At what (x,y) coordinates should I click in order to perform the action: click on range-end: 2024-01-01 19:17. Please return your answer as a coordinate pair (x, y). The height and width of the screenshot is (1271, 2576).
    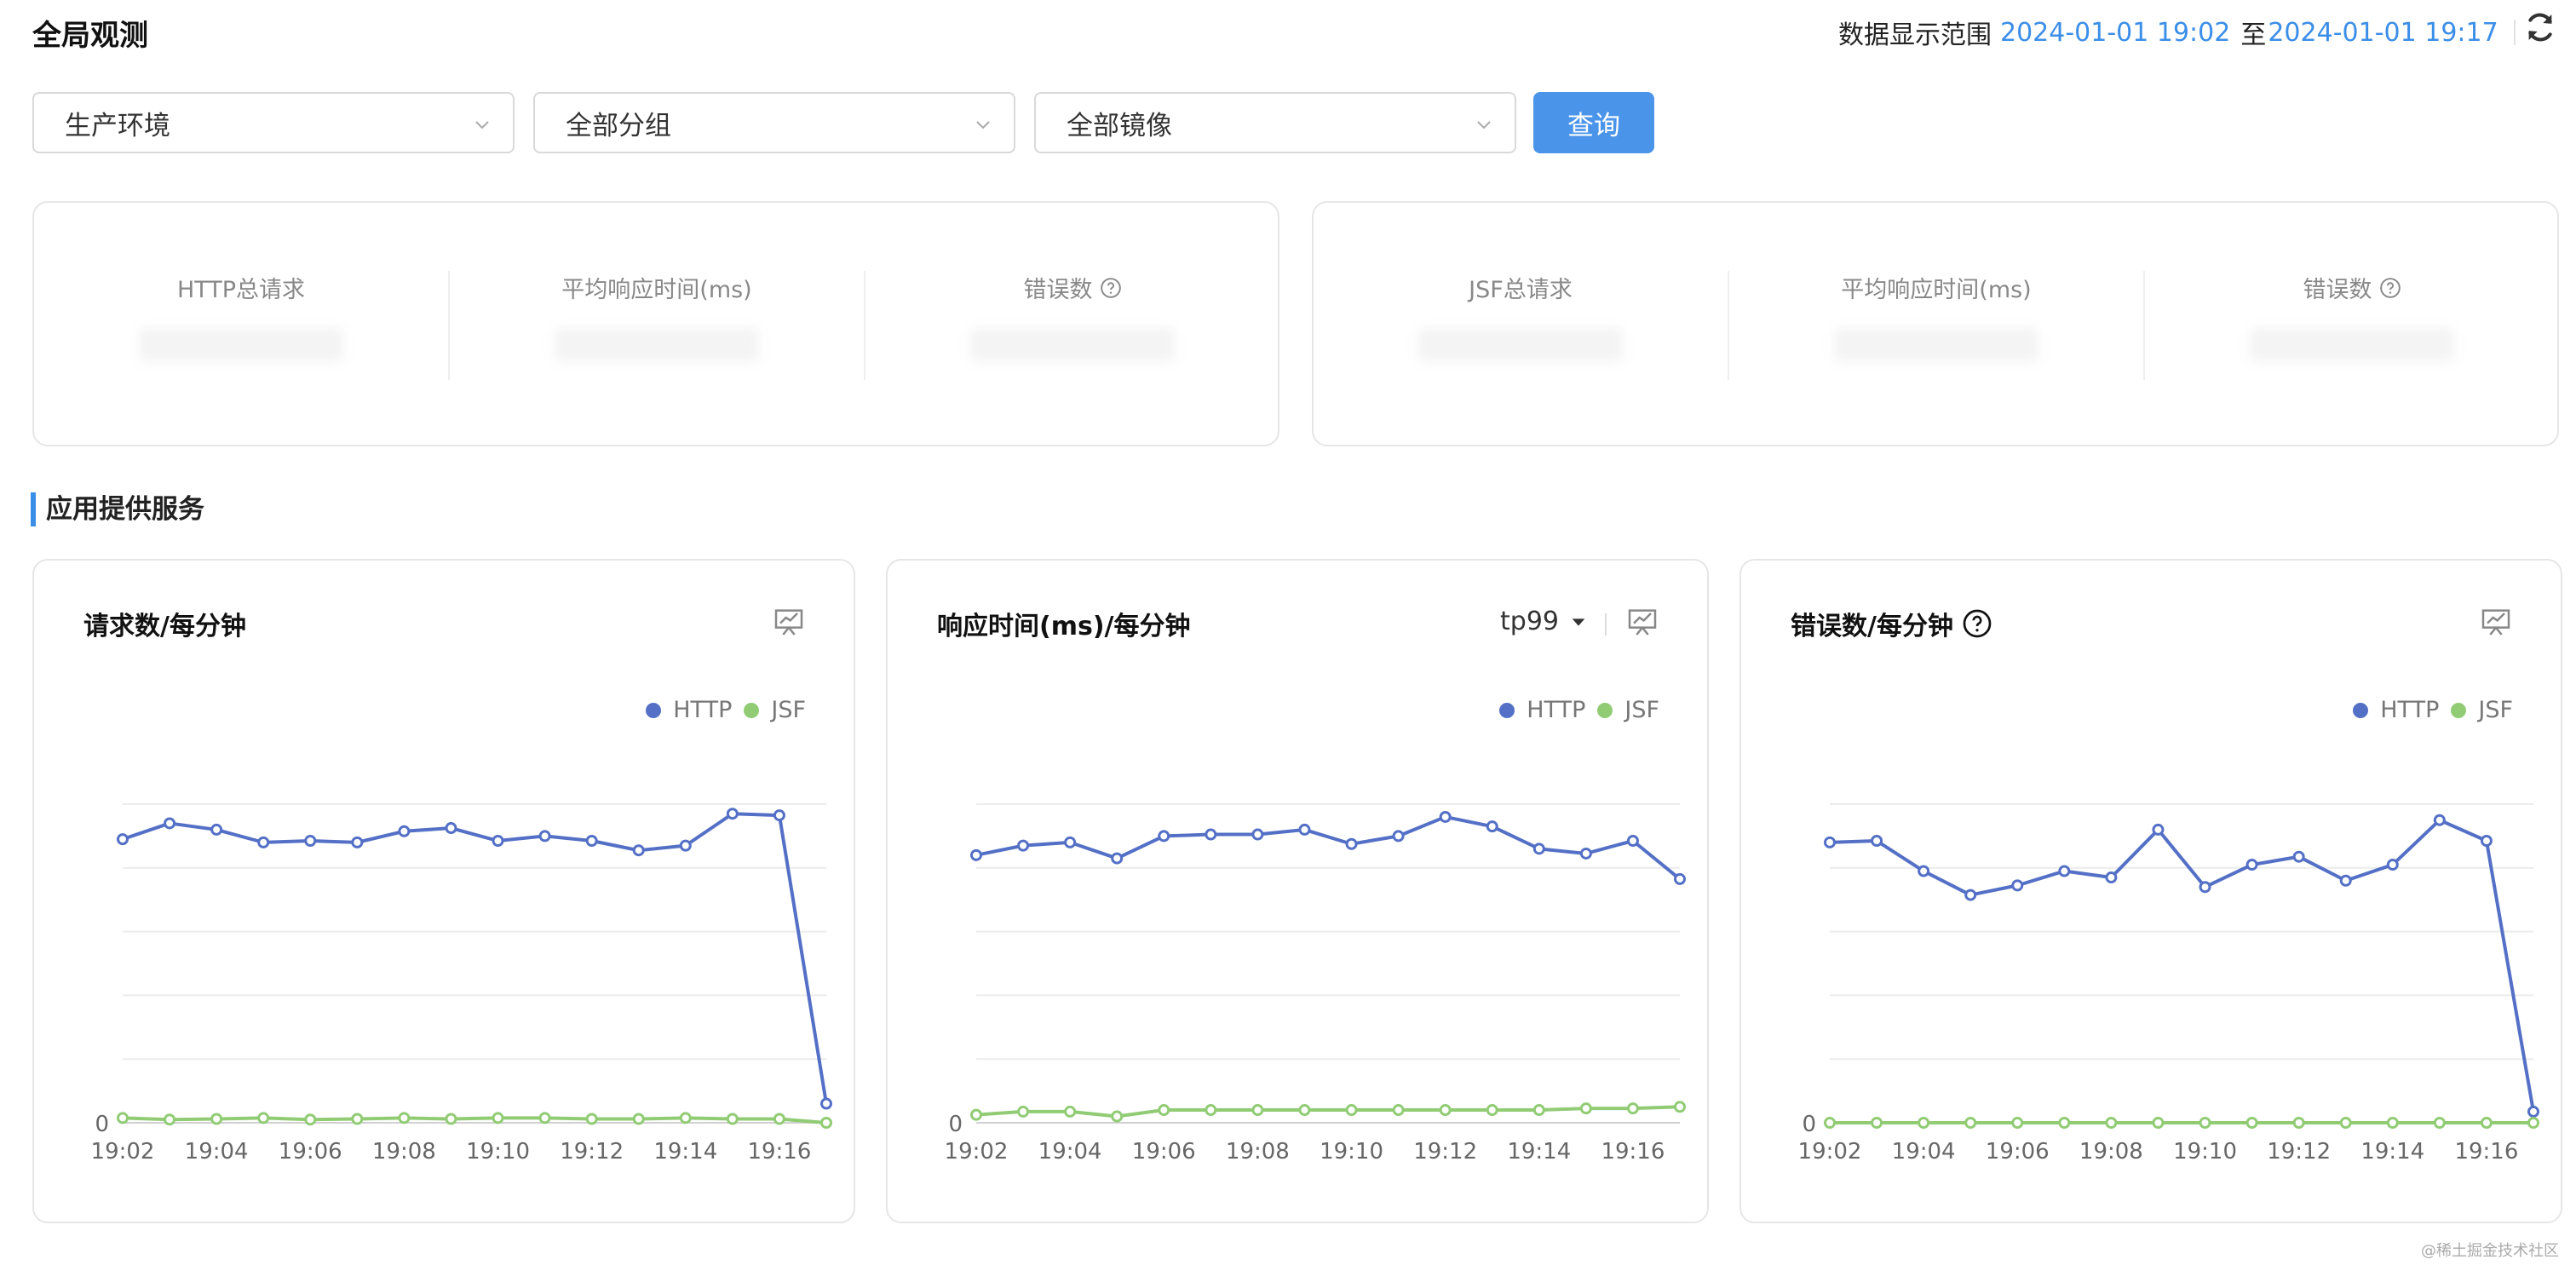
    Looking at the image, I should click on (2383, 33).